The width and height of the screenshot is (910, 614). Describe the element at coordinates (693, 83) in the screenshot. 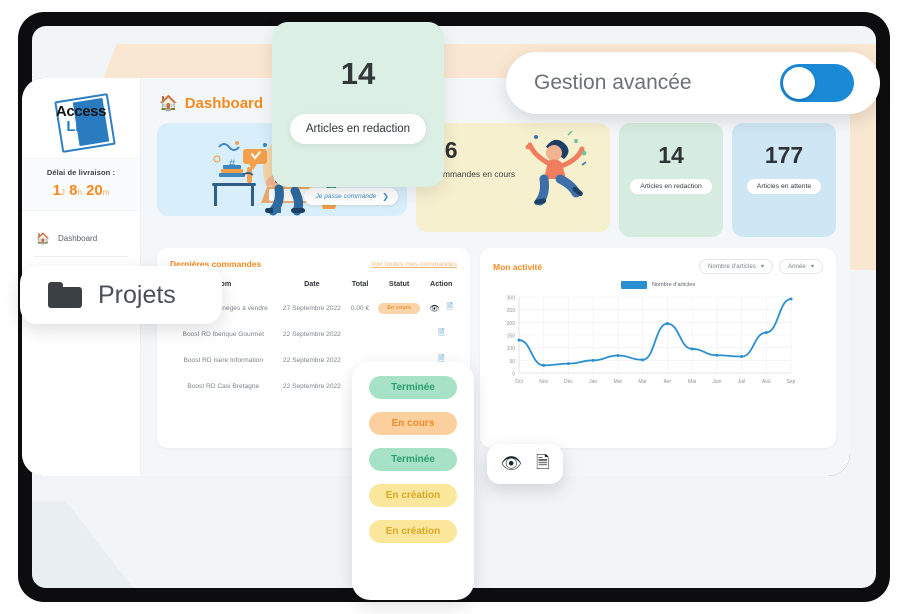

I see `overlay-gestion-avancee: Gestion avancée` at that location.